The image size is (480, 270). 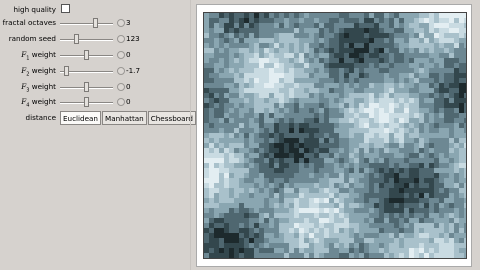 What do you see at coordinates (32, 38) in the screenshot?
I see `random-seed-label: random seed` at bounding box center [32, 38].